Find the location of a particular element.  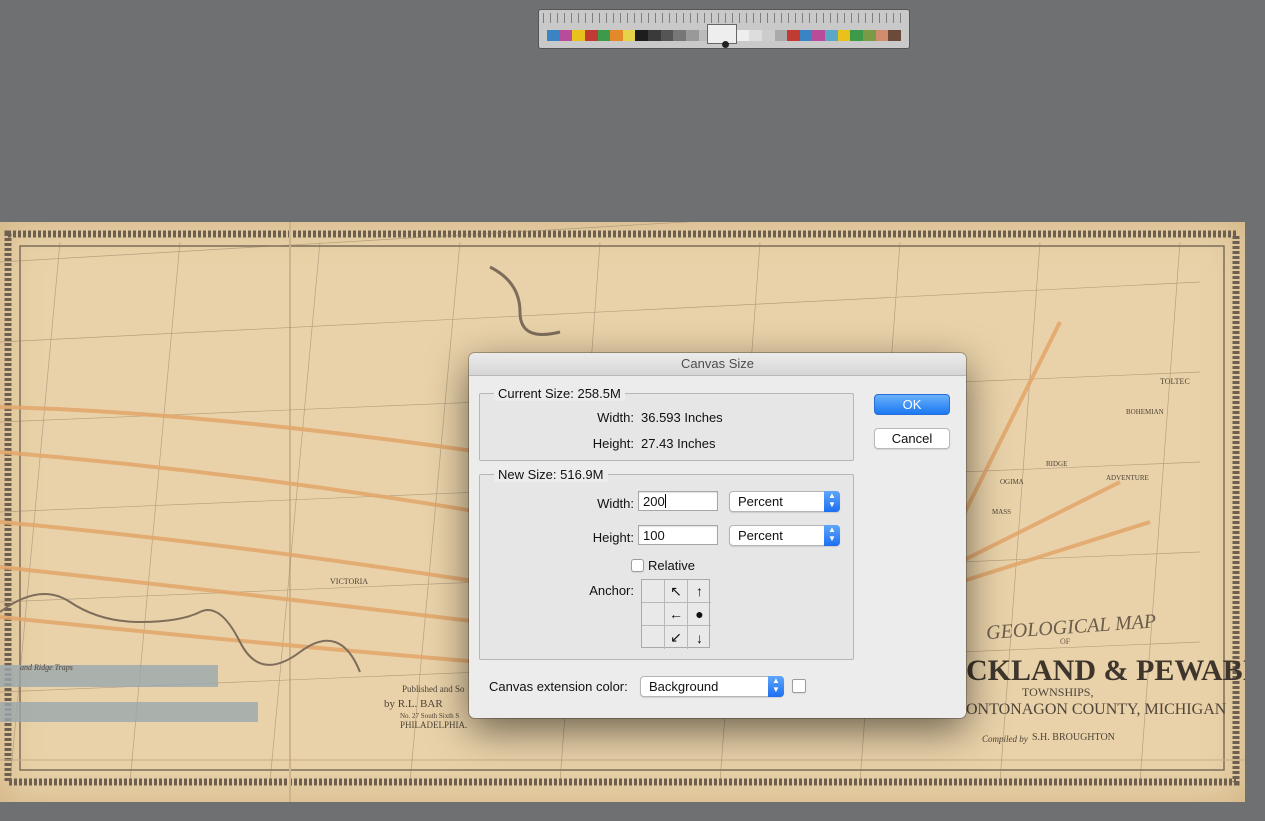

map-label-adventure: ADVENTURE is located at coordinates (1127, 478).